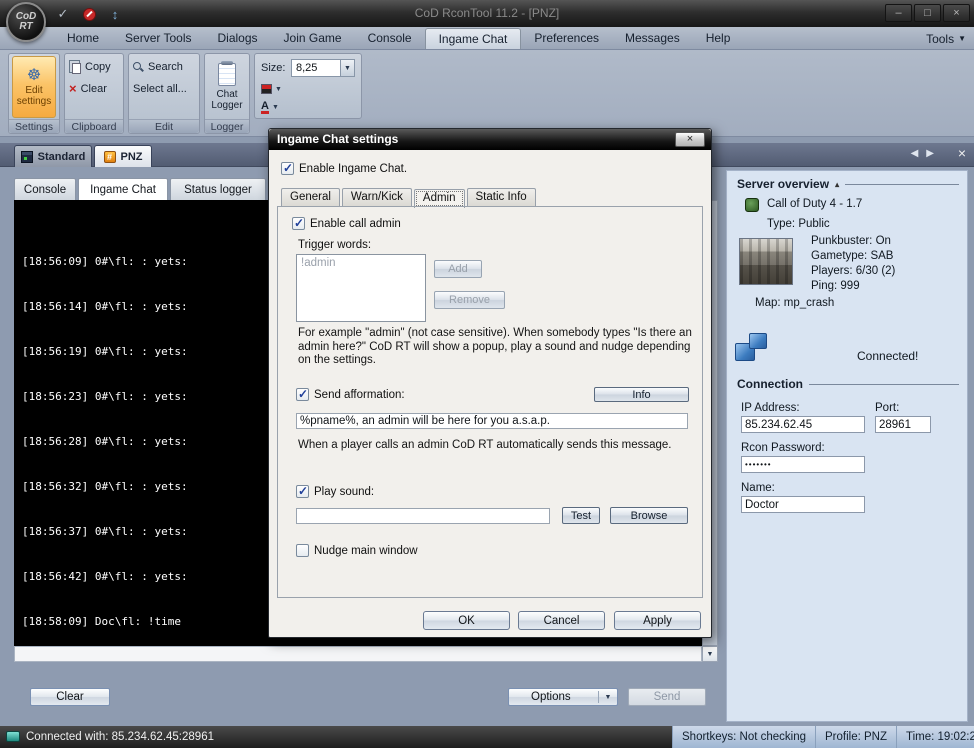  I want to click on copy-button: Copy, so click(90, 67).